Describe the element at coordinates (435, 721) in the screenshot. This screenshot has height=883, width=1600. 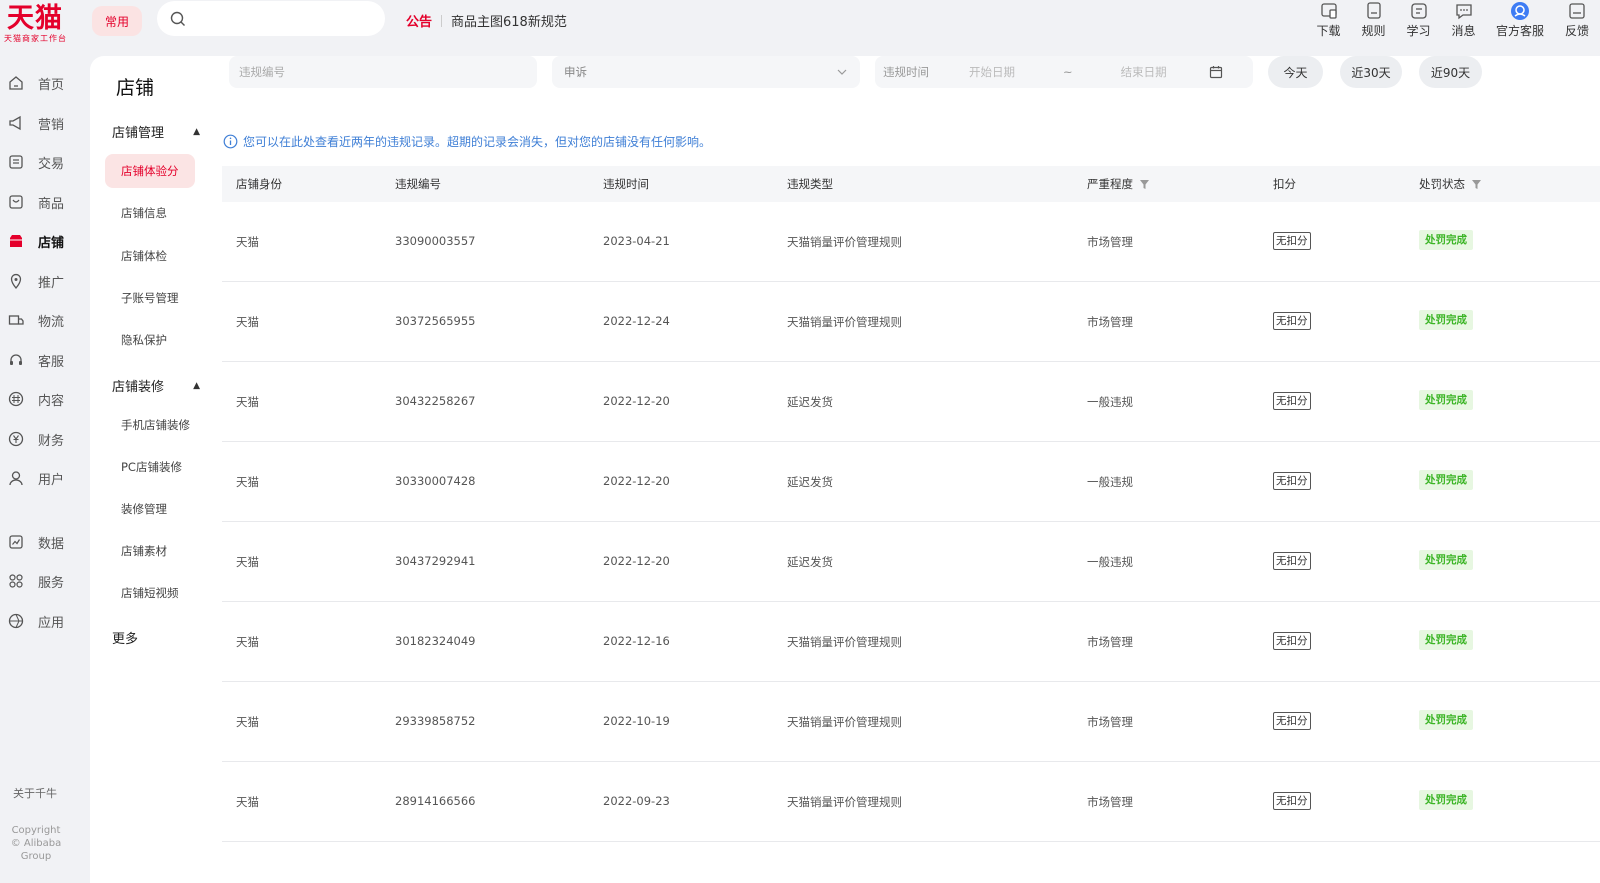
I see `cell-violation-id: 29339858752` at that location.